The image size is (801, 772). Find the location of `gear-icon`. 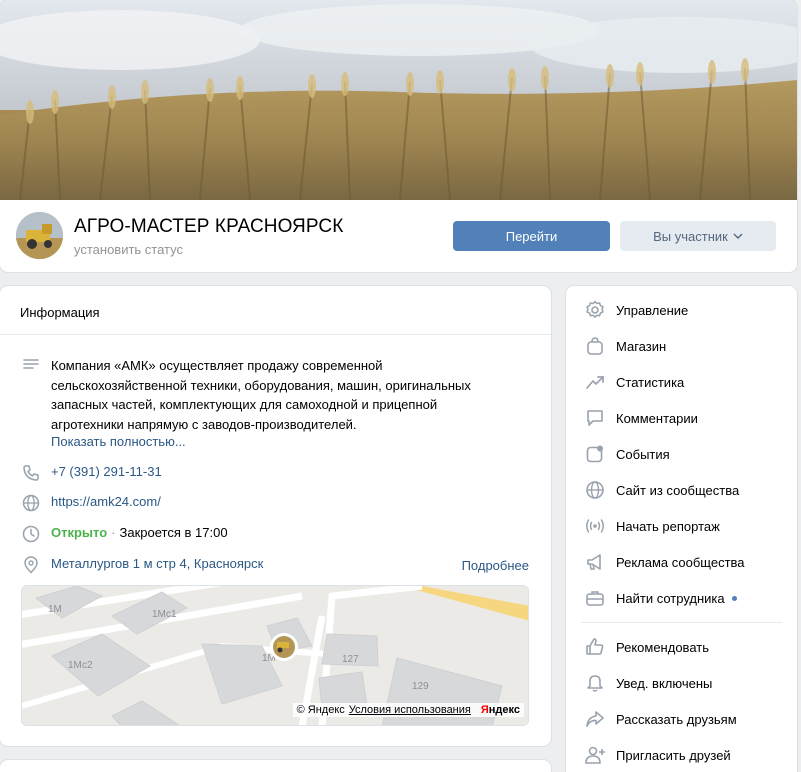

gear-icon is located at coordinates (595, 309).